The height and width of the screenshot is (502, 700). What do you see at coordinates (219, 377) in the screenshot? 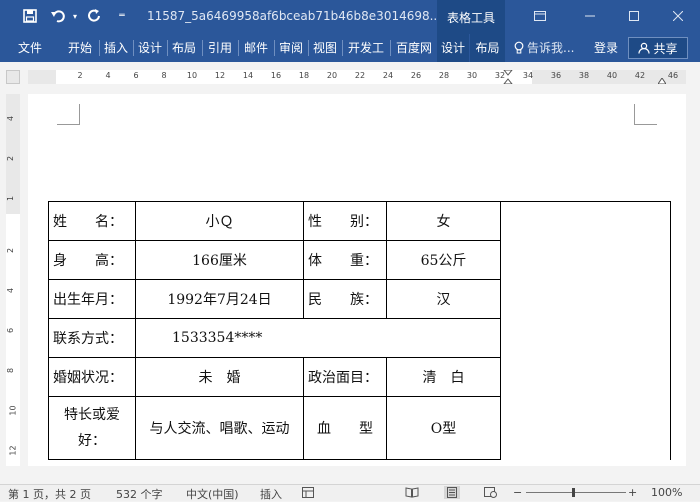
I see `table-cell: 未 婚` at bounding box center [219, 377].